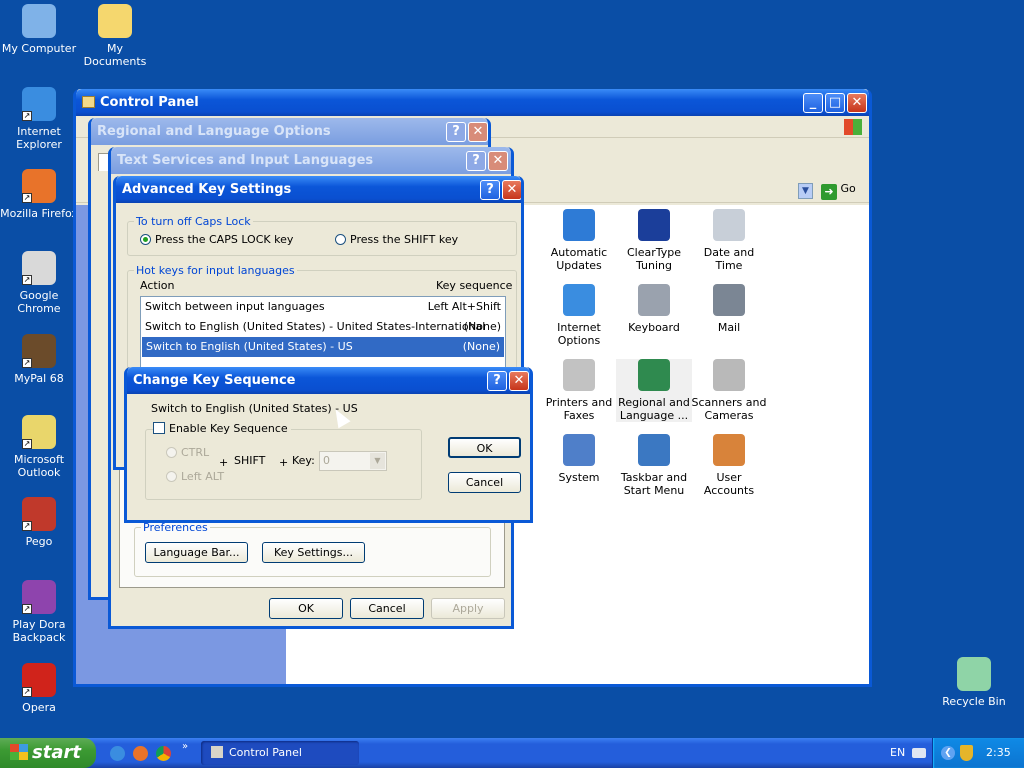 This screenshot has width=1024, height=768. I want to click on control-panel-item-label: Scanners and Cameras, so click(729, 409).